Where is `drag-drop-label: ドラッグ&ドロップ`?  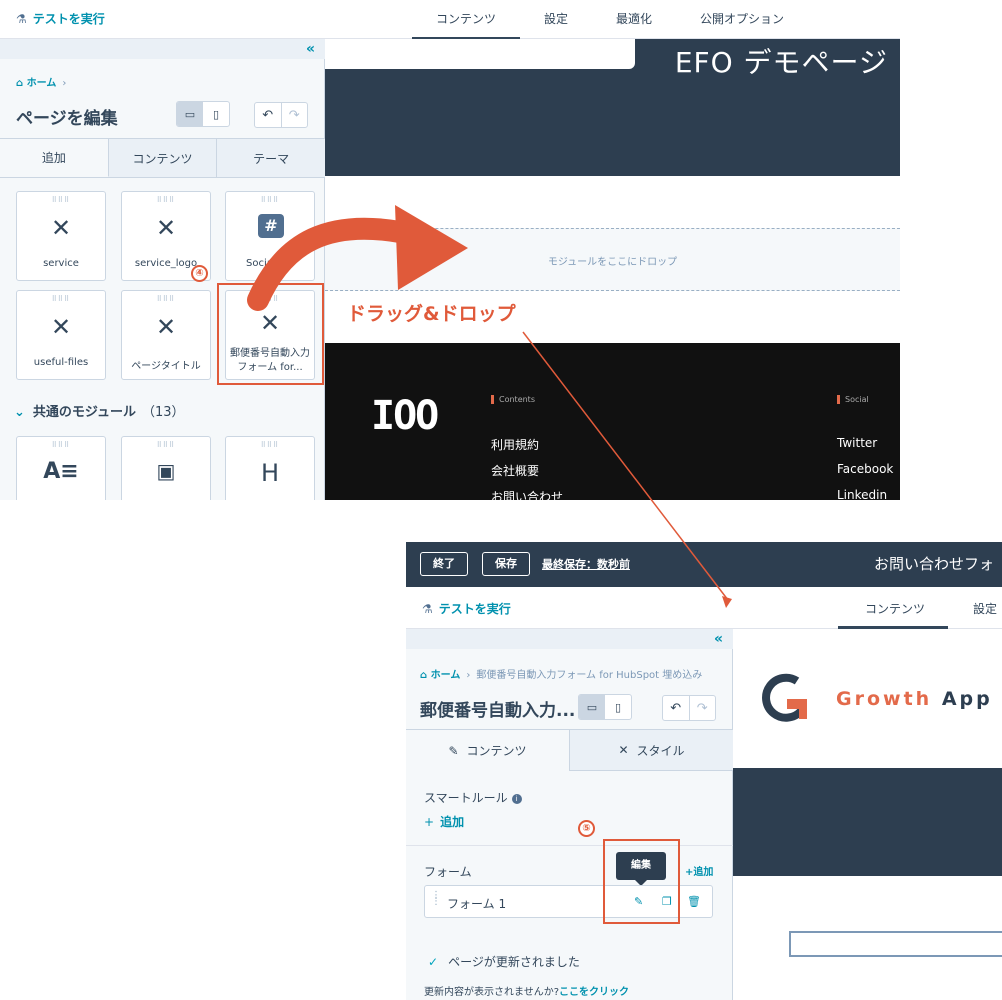 drag-drop-label: ドラッグ&ドロップ is located at coordinates (431, 312).